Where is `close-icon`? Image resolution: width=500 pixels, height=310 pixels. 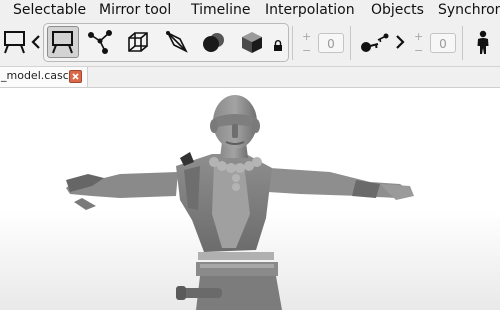 close-icon is located at coordinates (75, 76).